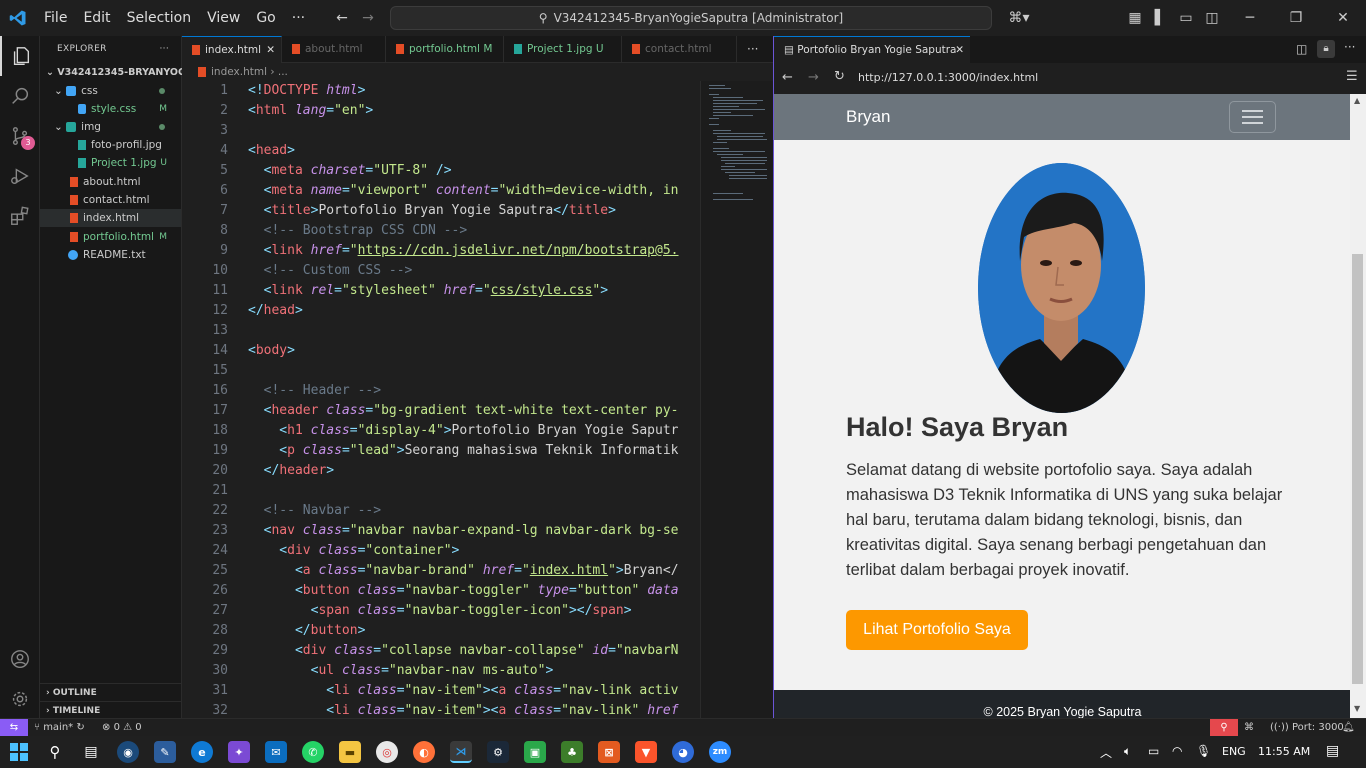 The image size is (1366, 768). I want to click on task-view-icon: ▤, so click(91, 752).